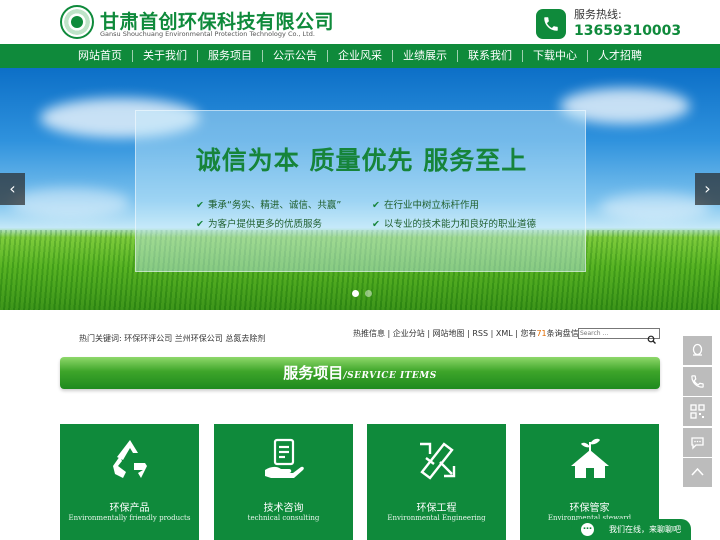 The image size is (720, 540). I want to click on banner-dot, so click(368, 293).